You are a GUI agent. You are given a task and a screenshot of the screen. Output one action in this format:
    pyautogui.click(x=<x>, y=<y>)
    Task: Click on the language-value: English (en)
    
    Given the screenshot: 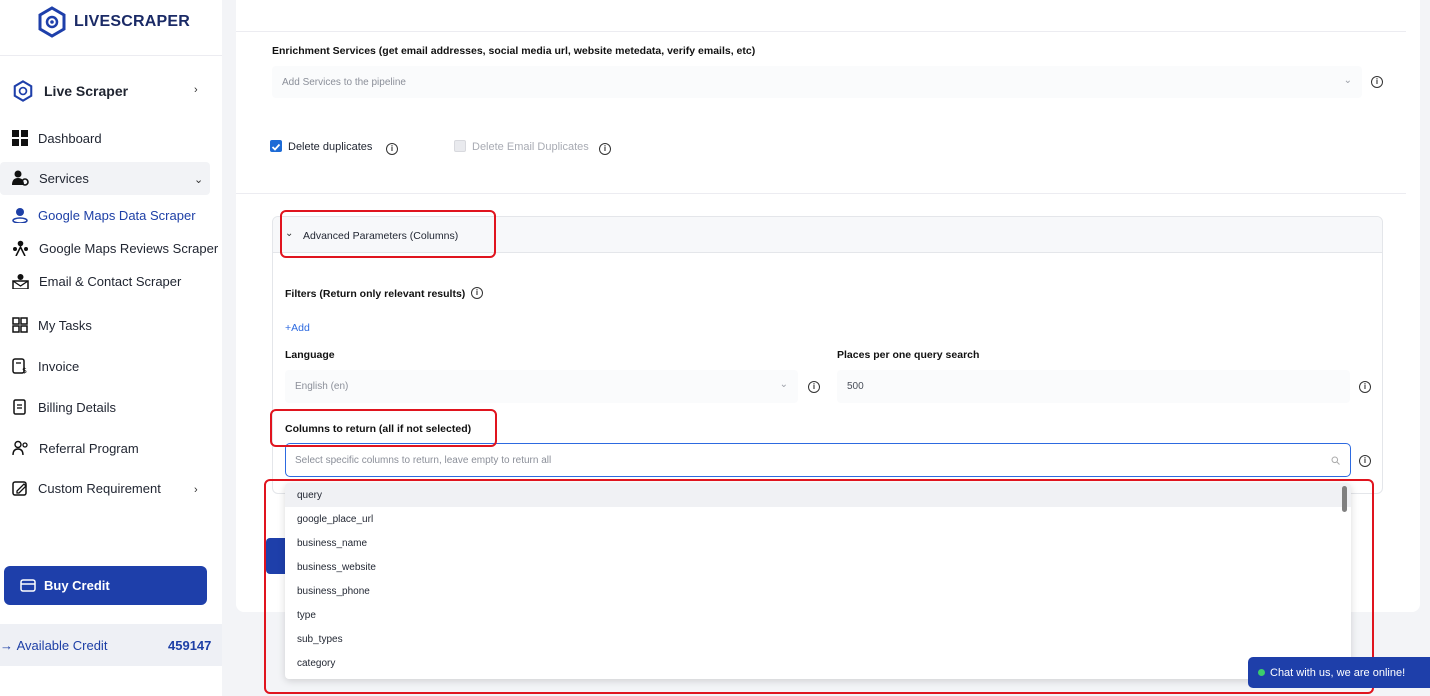 What is the action you would take?
    pyautogui.click(x=322, y=386)
    